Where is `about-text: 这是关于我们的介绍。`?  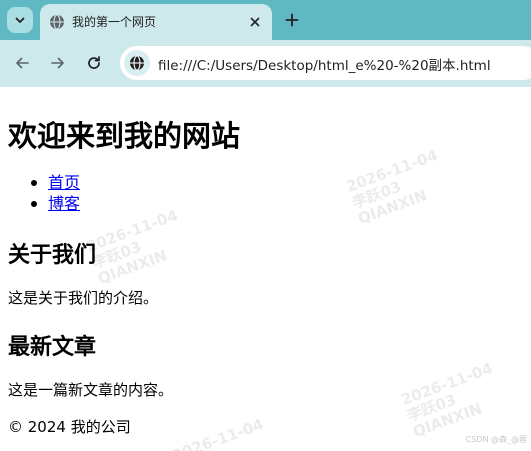
about-text: 这是关于我们的介绍。 is located at coordinates (83, 298).